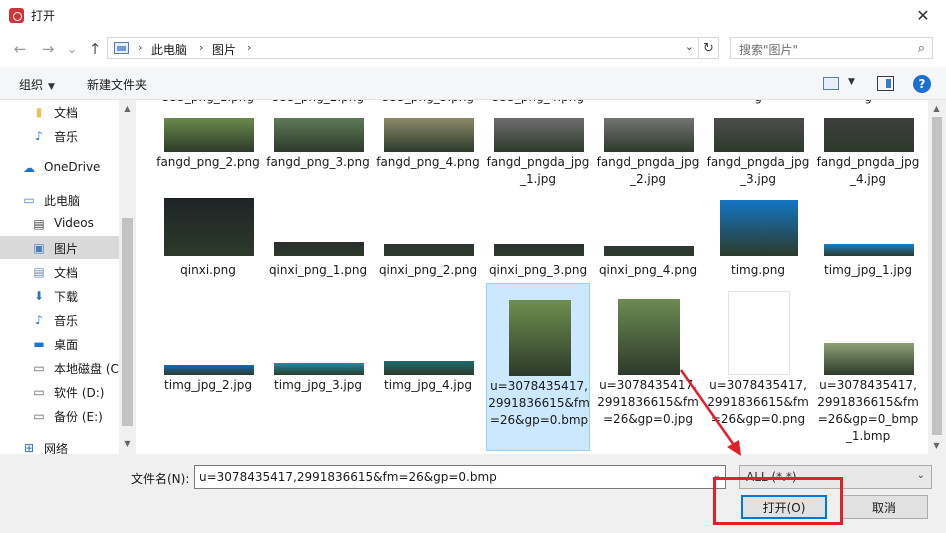 The height and width of the screenshot is (533, 946). I want to click on new-folder-button: 新建文件夹, so click(117, 84).